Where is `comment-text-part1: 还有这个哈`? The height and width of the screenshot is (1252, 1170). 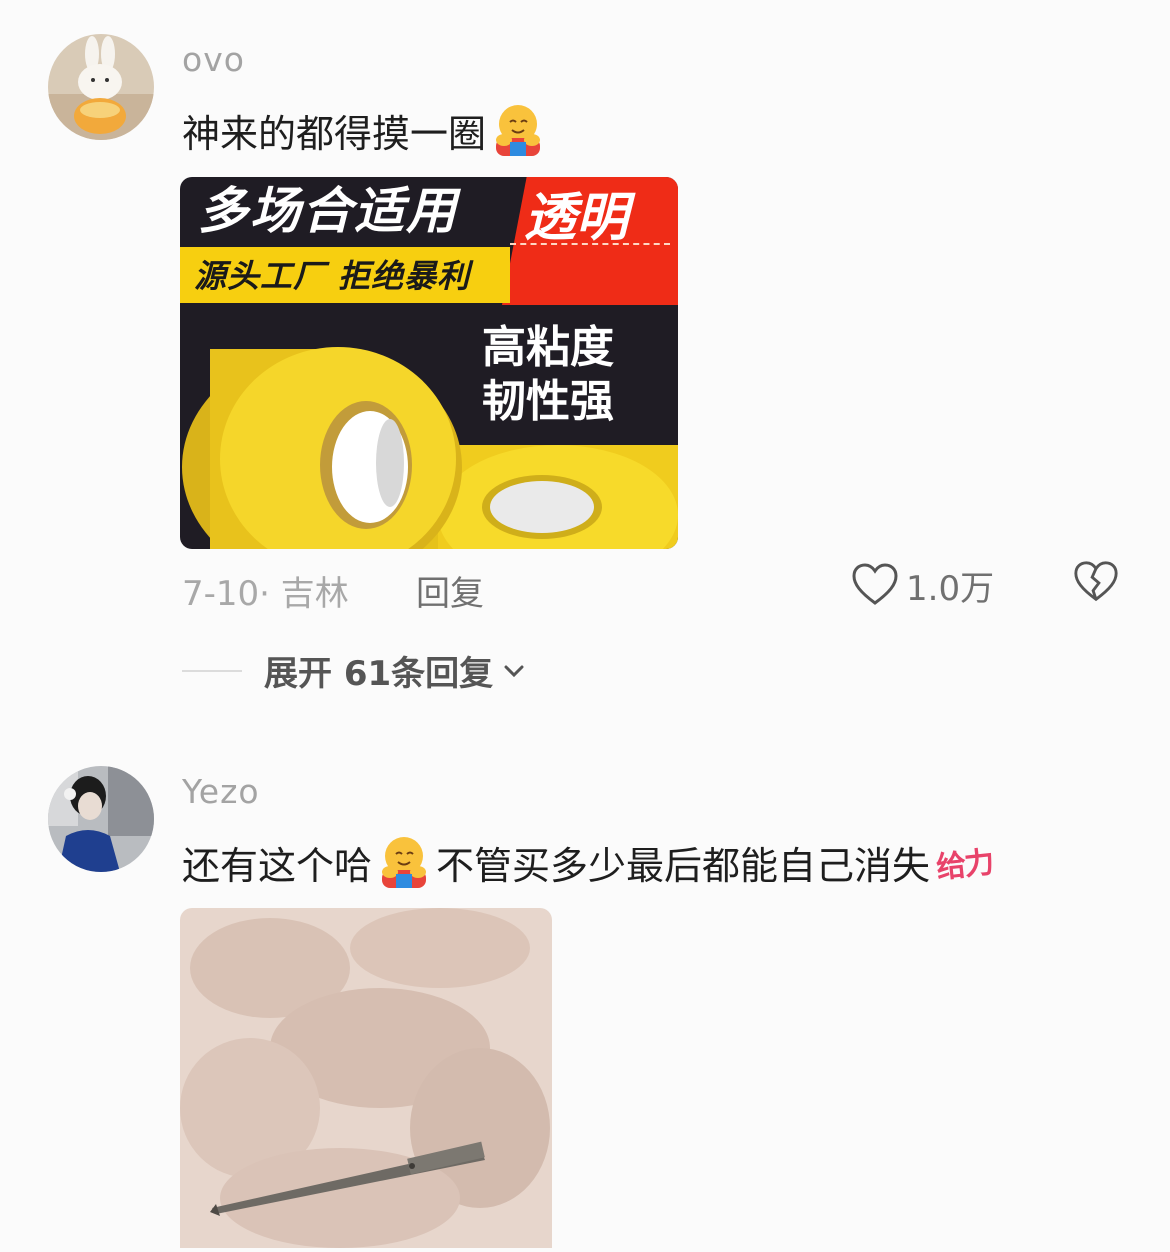 comment-text-part1: 还有这个哈 is located at coordinates (277, 865).